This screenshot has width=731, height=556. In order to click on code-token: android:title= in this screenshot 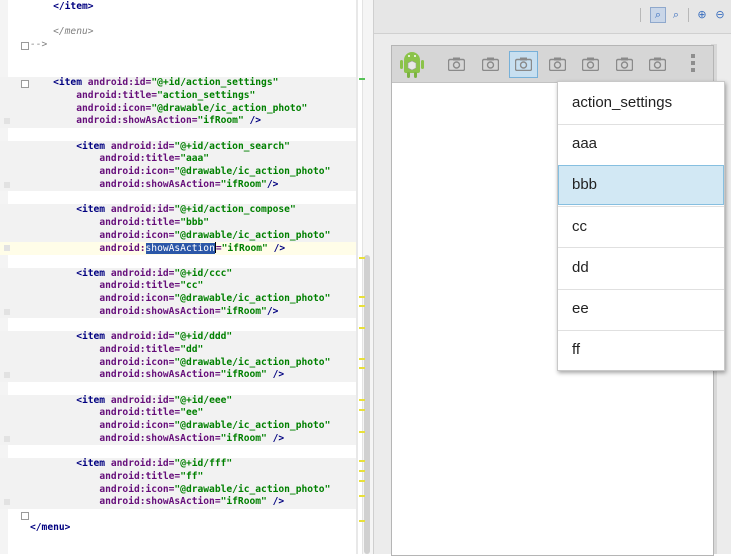, I will do `click(140, 413)`.